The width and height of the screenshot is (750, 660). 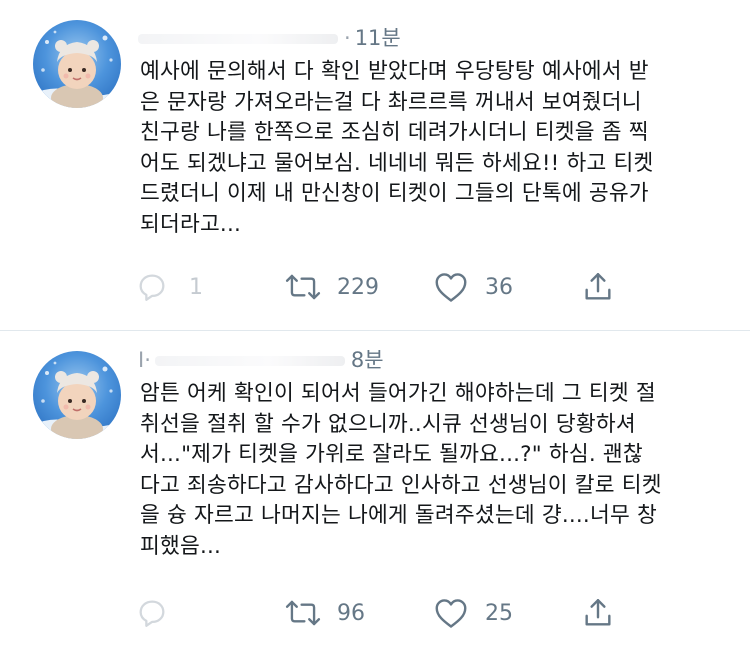 What do you see at coordinates (473, 287) in the screenshot?
I see `like-button: 36` at bounding box center [473, 287].